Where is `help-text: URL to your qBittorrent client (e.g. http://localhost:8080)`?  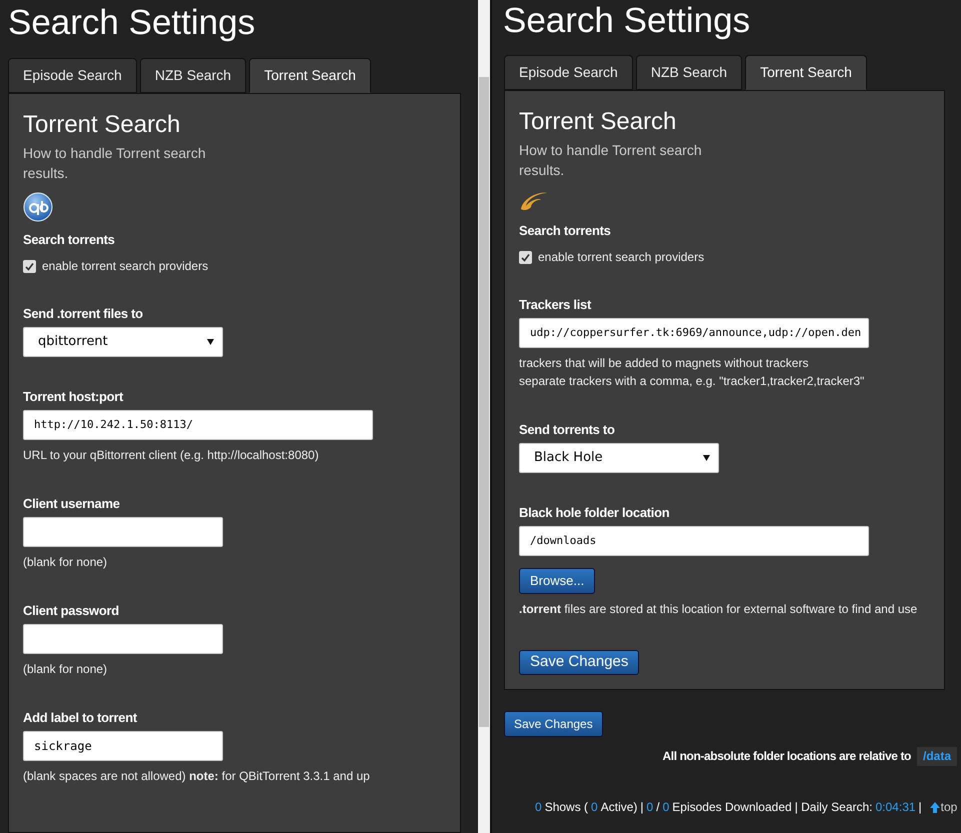
help-text: URL to your qBittorrent client (e.g. http://localhost:8080) is located at coordinates (171, 455).